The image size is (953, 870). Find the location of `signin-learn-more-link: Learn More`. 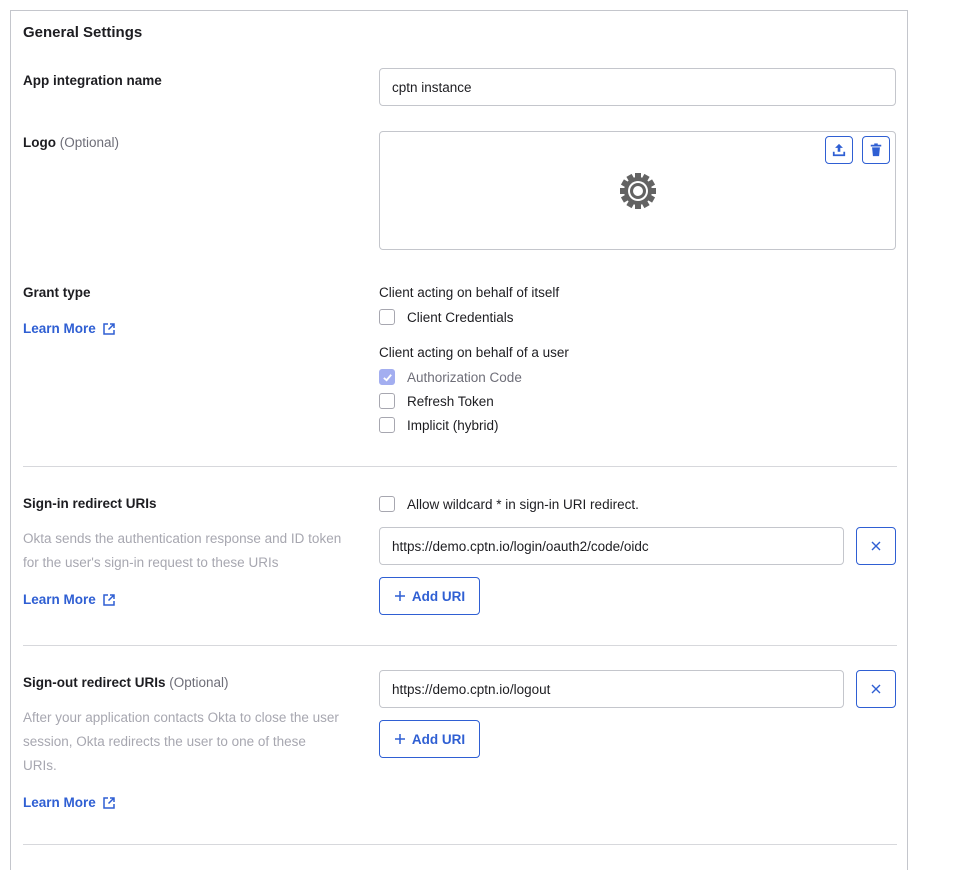

signin-learn-more-link: Learn More is located at coordinates (69, 599).